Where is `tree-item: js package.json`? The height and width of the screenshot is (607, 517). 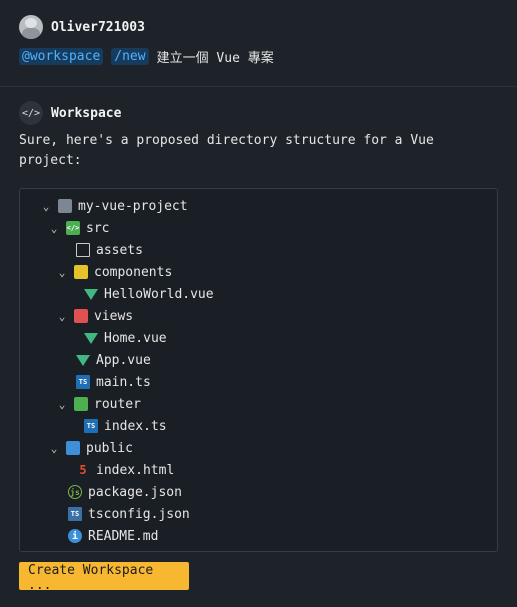 tree-item: js package.json is located at coordinates (125, 492).